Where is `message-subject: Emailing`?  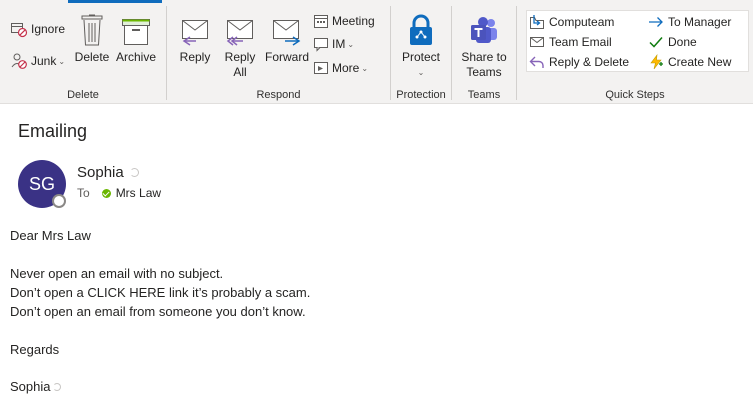
message-subject: Emailing is located at coordinates (53, 131).